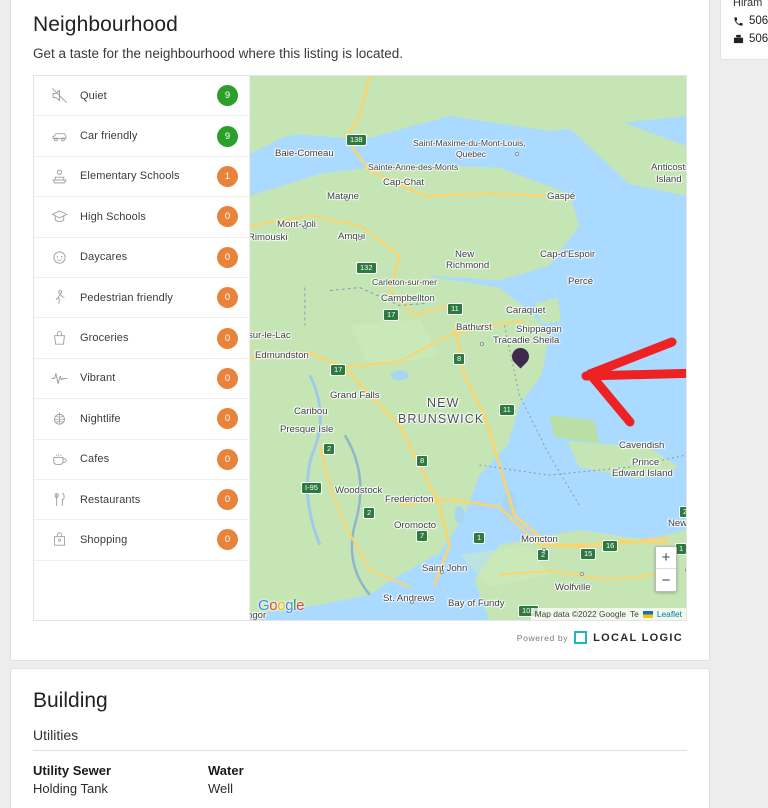 Image resolution: width=768 pixels, height=808 pixels. Describe the element at coordinates (59, 298) in the screenshot. I see `walking-person-icon` at that location.